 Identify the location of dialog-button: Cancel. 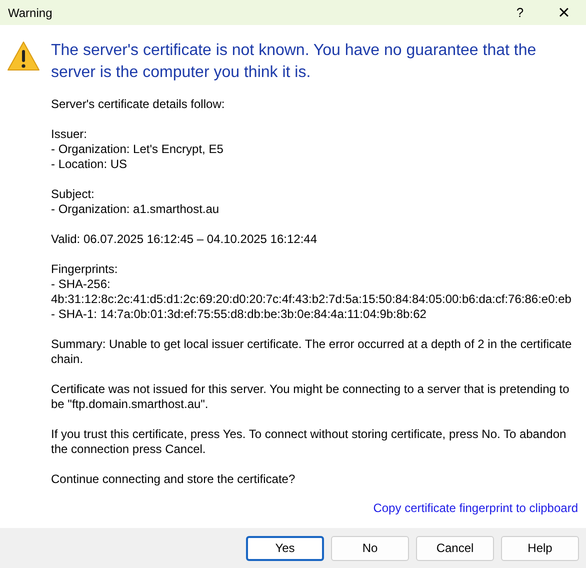
(455, 548).